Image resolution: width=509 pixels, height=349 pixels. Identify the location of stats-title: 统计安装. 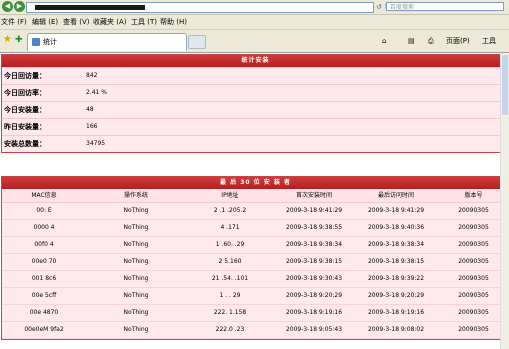
(255, 61).